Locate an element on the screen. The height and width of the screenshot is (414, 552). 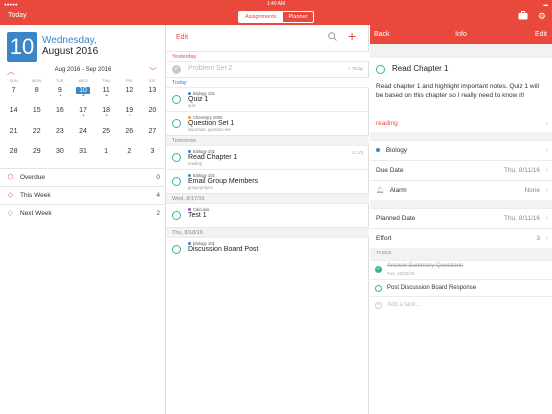
calendar-day: 15 is located at coordinates (36, 115).